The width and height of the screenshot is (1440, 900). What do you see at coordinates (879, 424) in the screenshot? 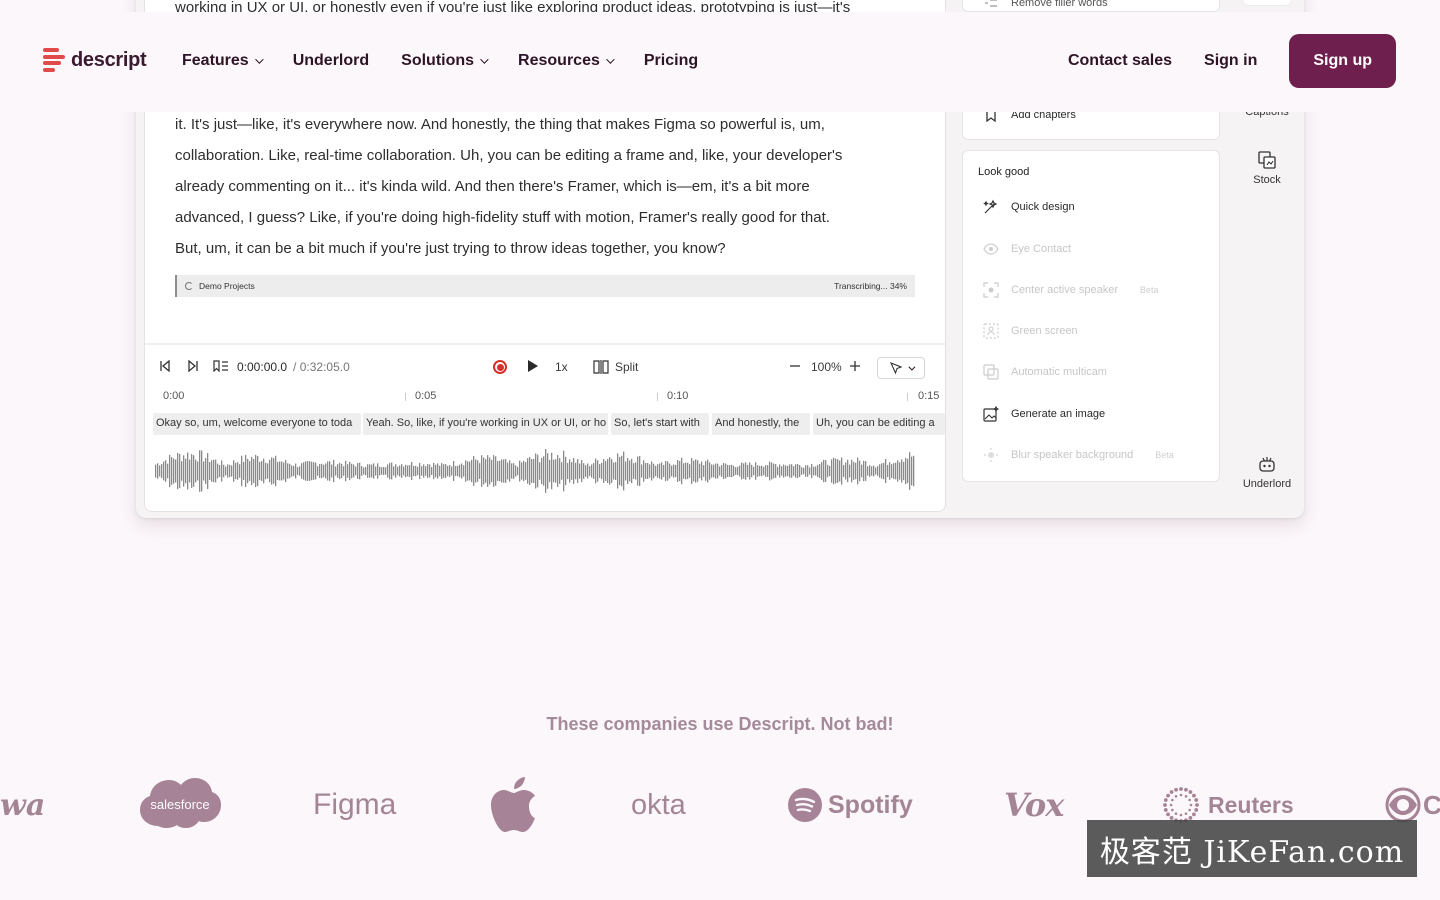
I see `clip: Uh, you can be editing a` at bounding box center [879, 424].